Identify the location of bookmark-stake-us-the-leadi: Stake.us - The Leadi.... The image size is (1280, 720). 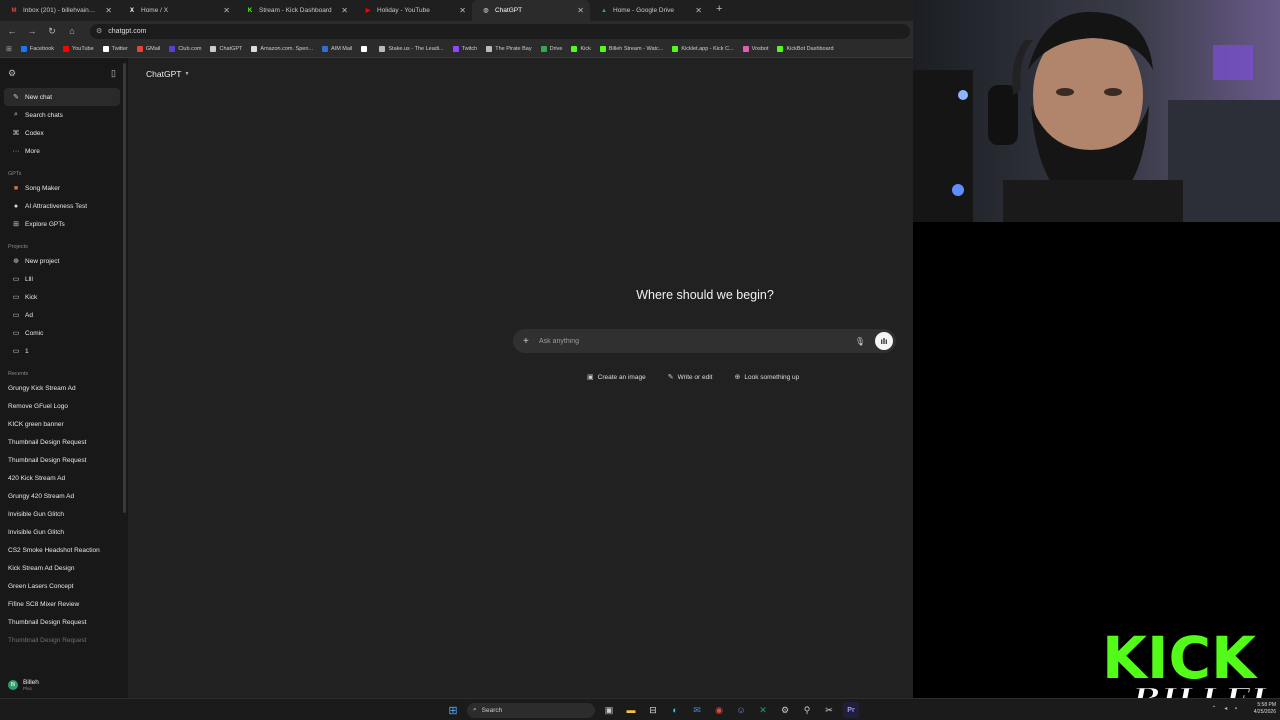
(411, 49).